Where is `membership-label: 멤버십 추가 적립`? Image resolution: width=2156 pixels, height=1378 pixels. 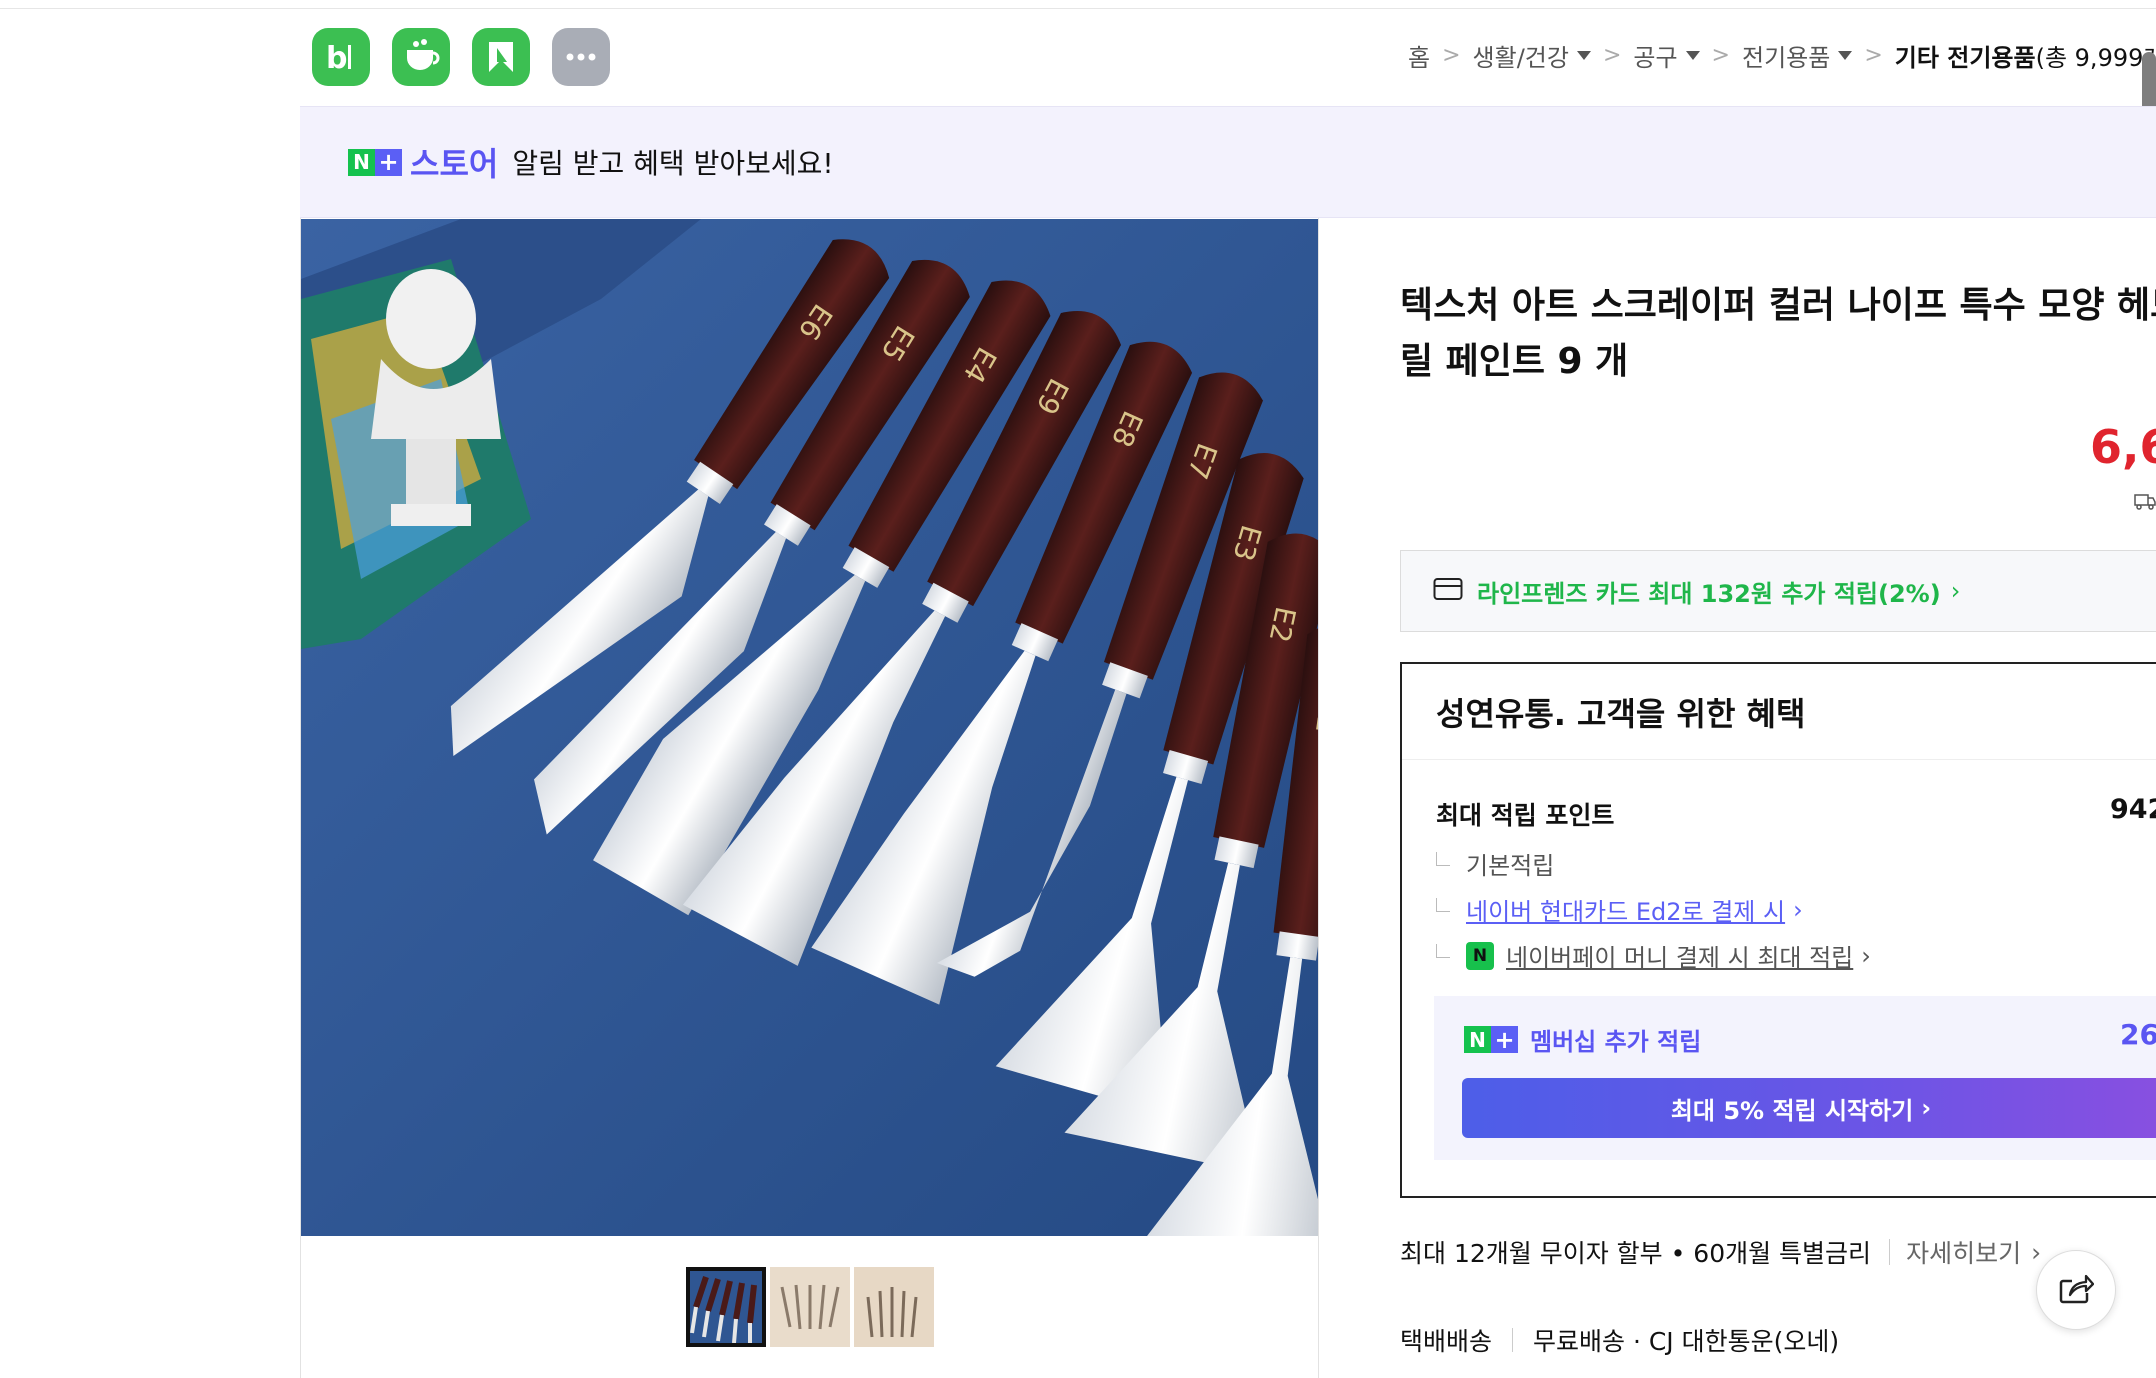
membership-label: 멤버십 추가 적립 is located at coordinates (1616, 1042).